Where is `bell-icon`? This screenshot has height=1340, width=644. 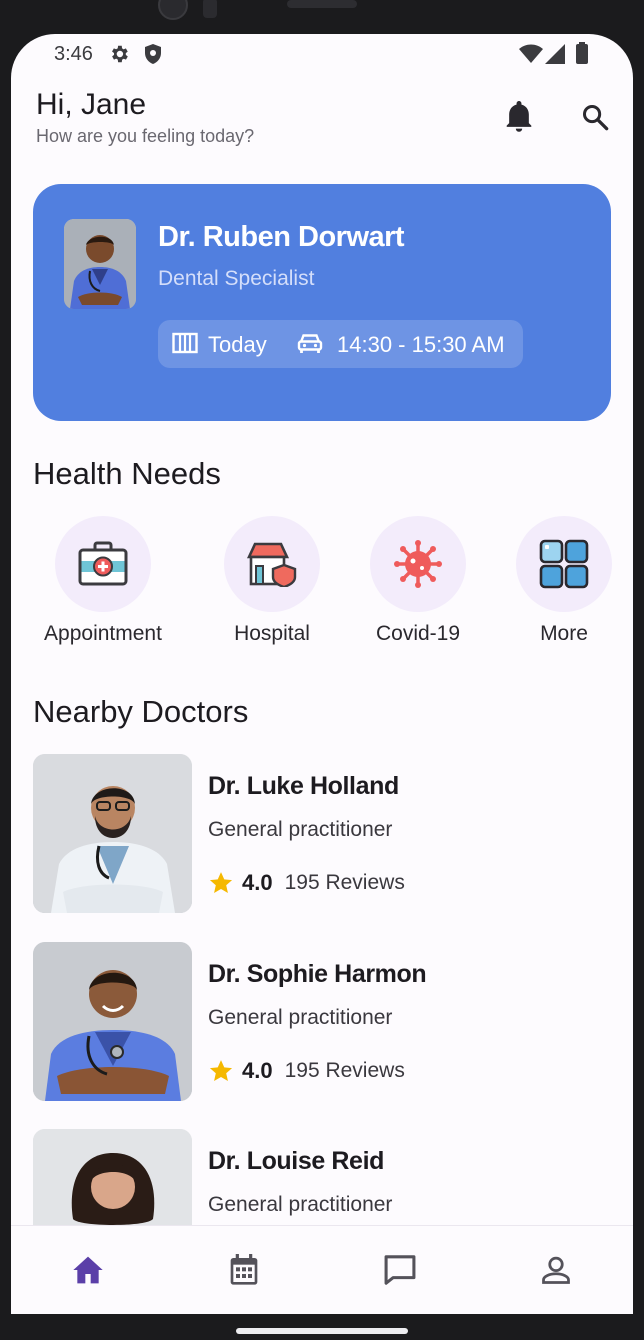 bell-icon is located at coordinates (519, 116).